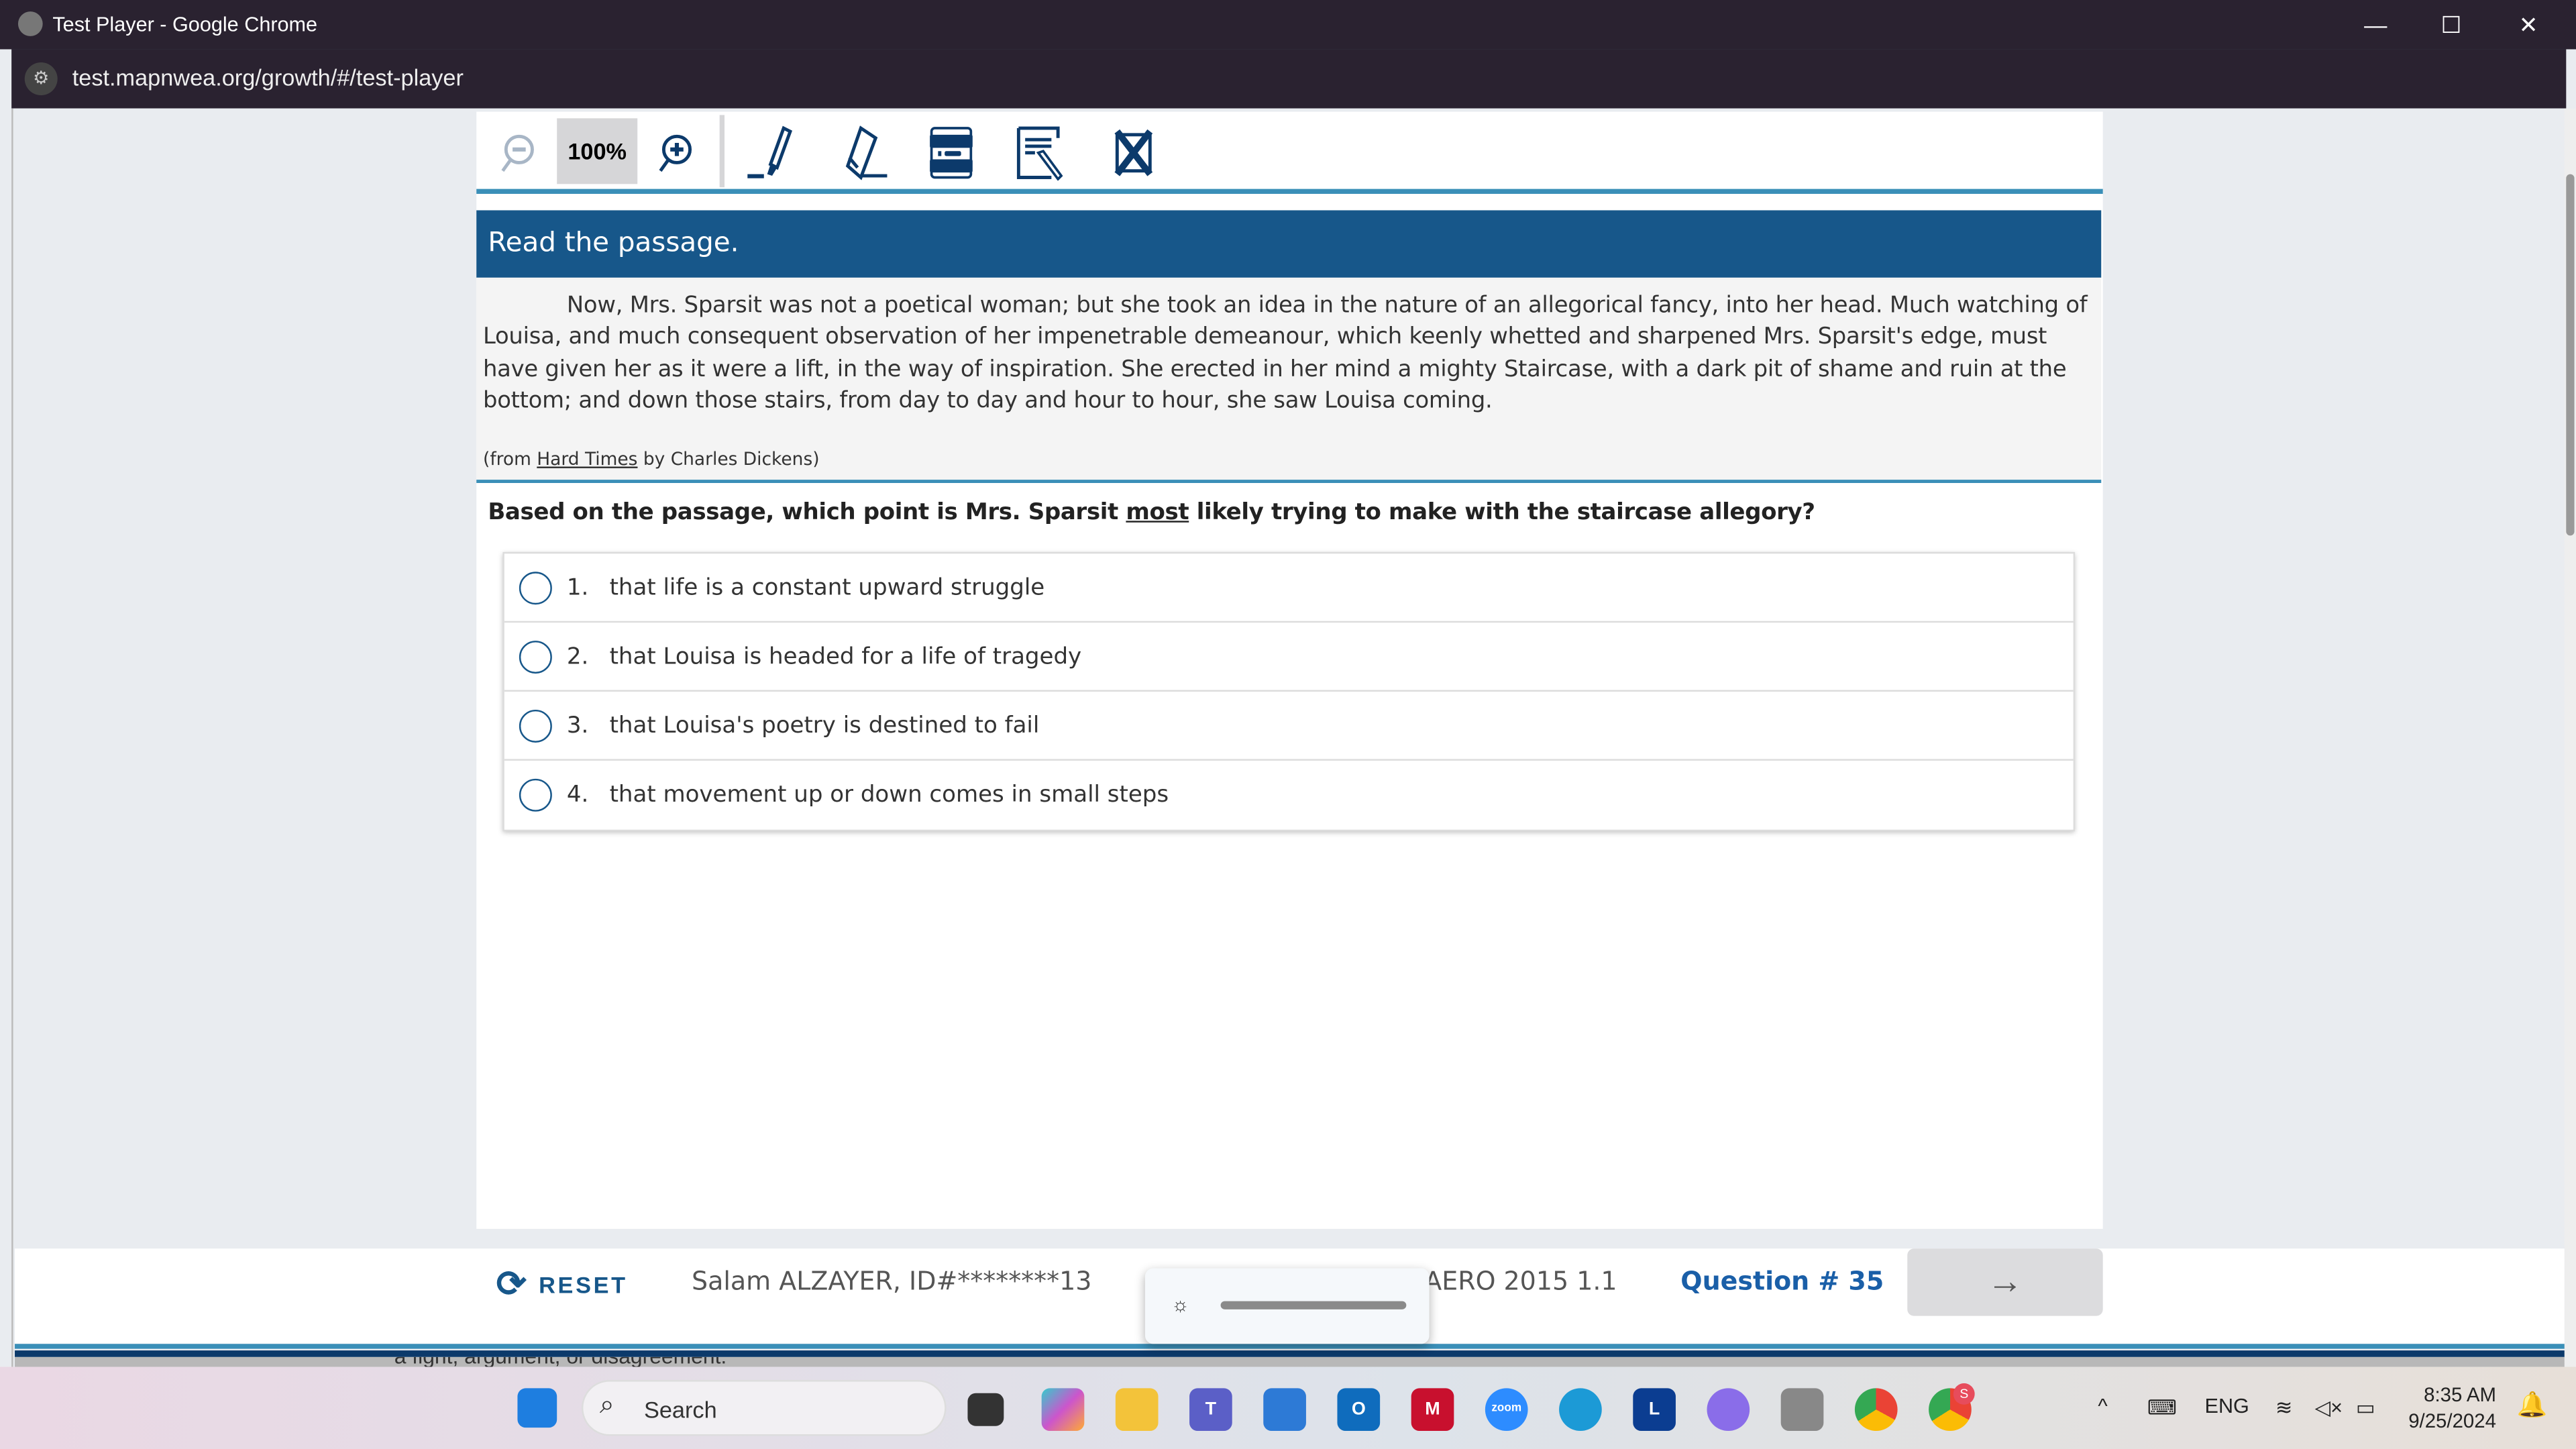  I want to click on option-number: 4., so click(577, 795).